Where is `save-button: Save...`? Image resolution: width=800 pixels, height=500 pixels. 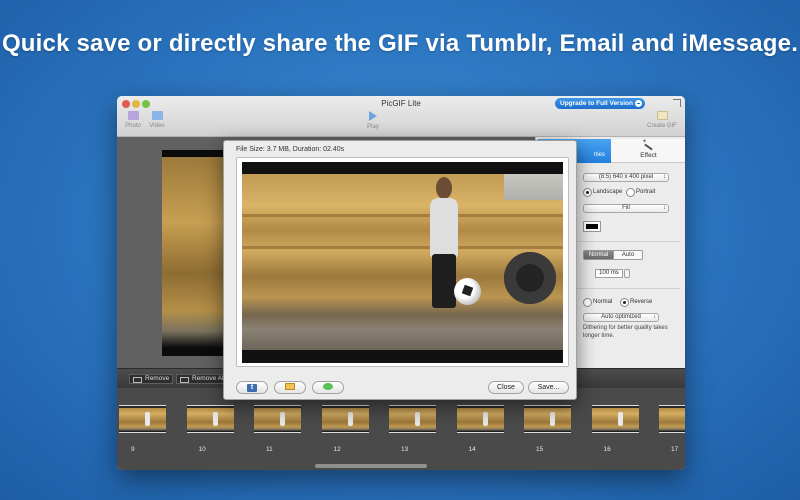 save-button: Save... is located at coordinates (548, 387).